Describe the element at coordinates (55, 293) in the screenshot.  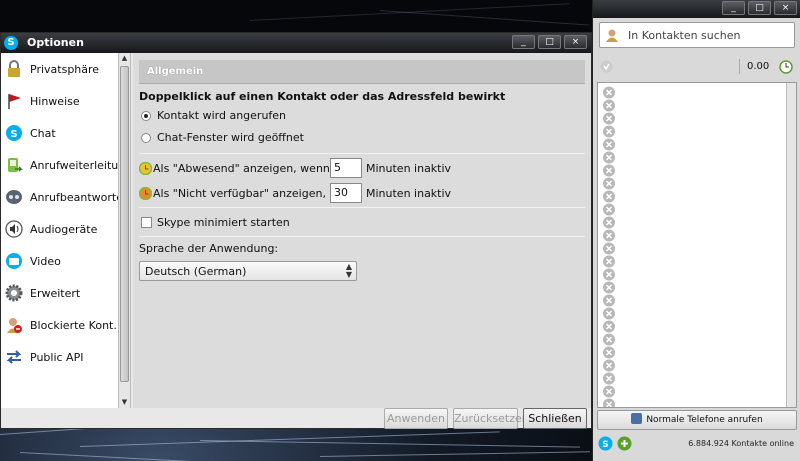
I see `sidebar-item-label: Erweitert` at that location.